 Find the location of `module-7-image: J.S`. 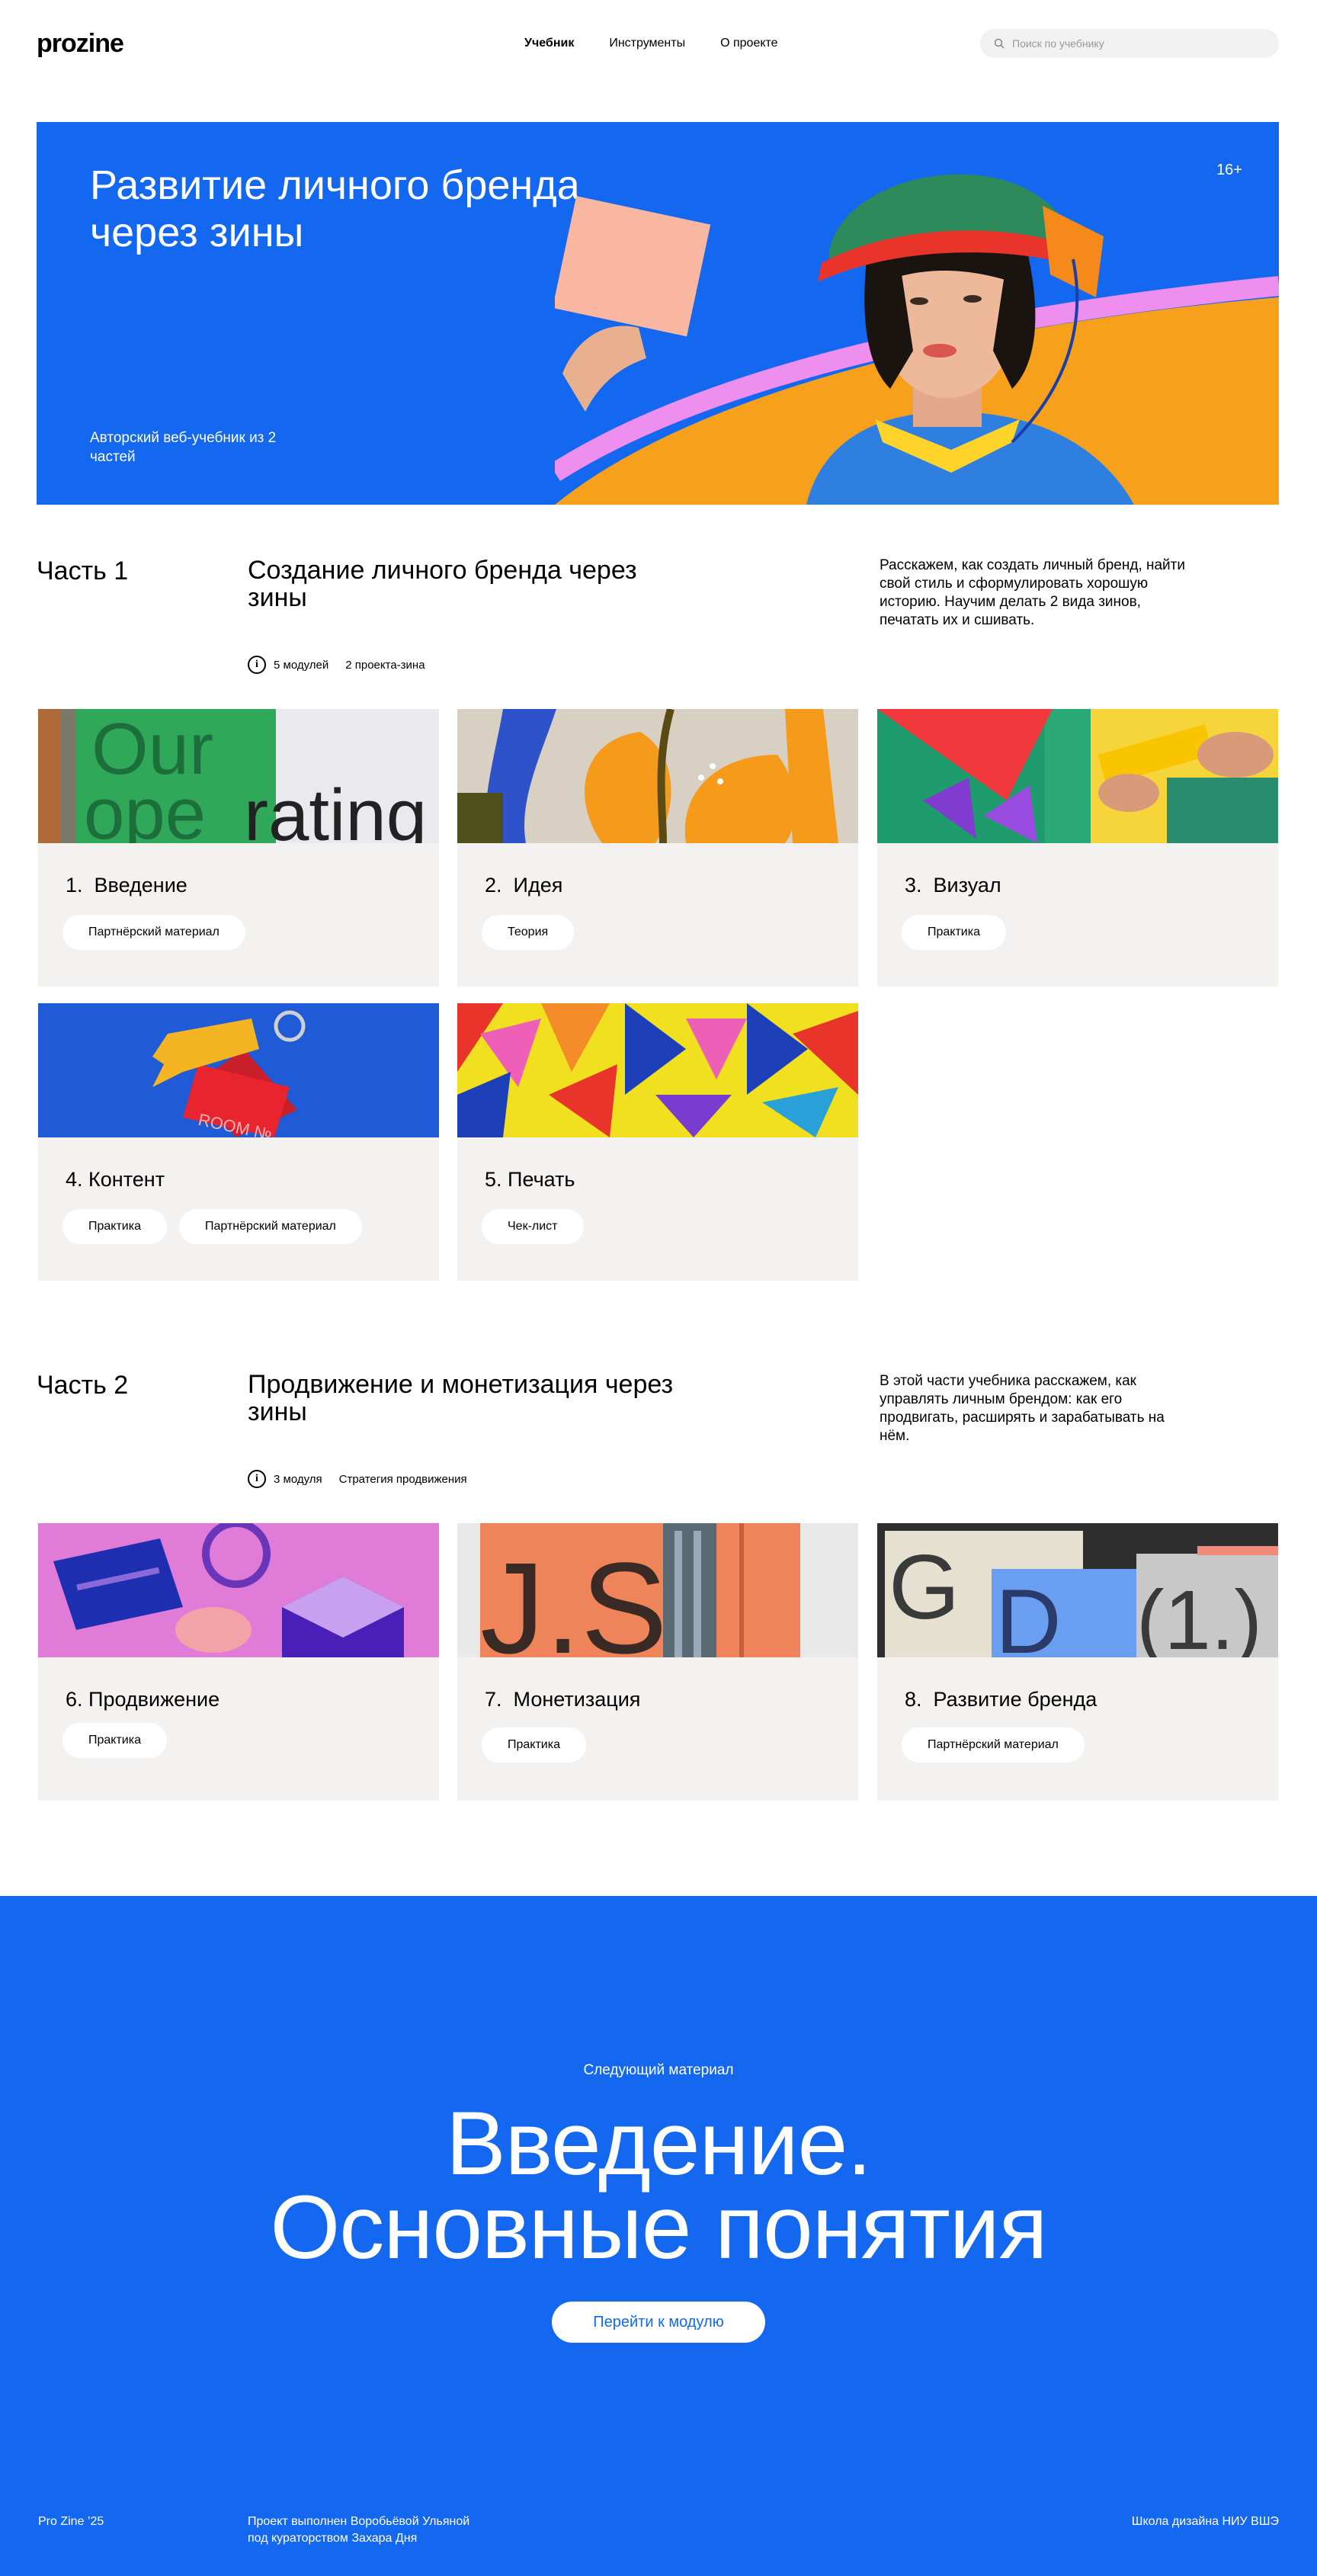

module-7-image: J.S is located at coordinates (658, 1590).